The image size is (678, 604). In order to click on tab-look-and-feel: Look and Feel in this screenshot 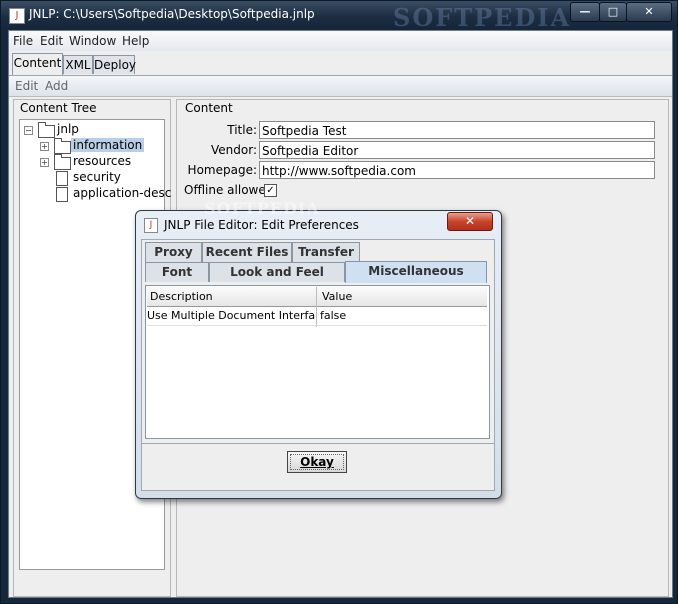, I will do `click(277, 272)`.